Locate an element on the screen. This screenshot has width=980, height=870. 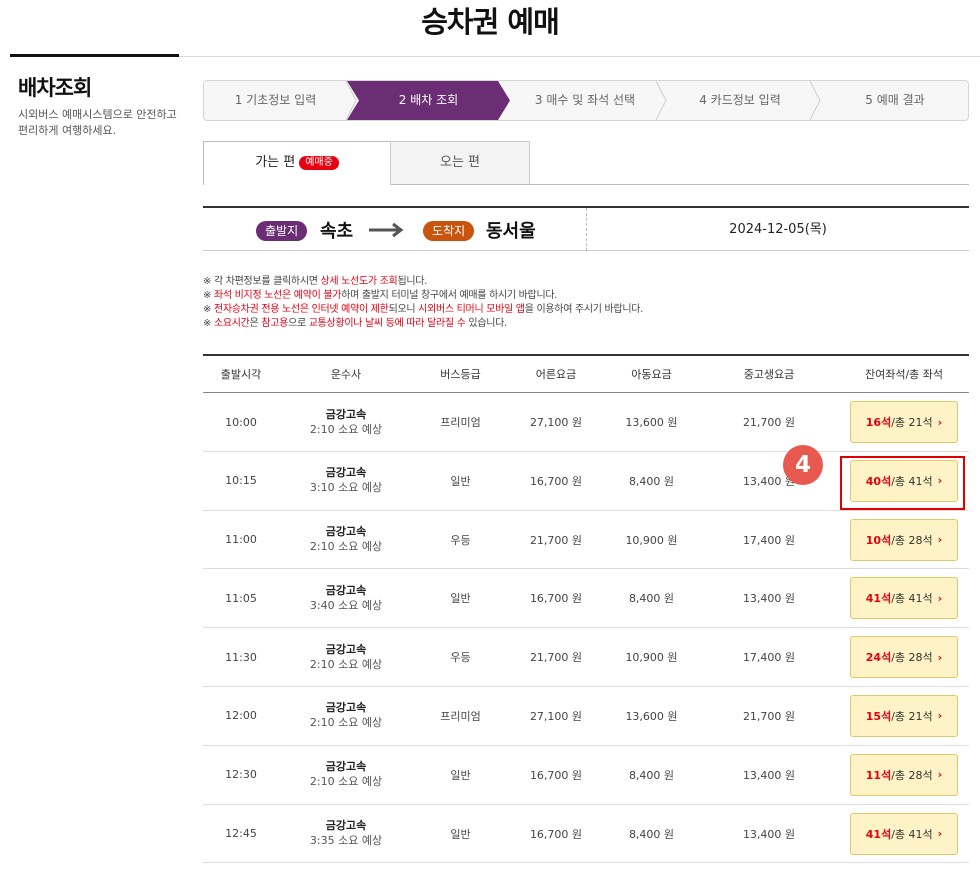
bus-grade: 우등 is located at coordinates (460, 657).